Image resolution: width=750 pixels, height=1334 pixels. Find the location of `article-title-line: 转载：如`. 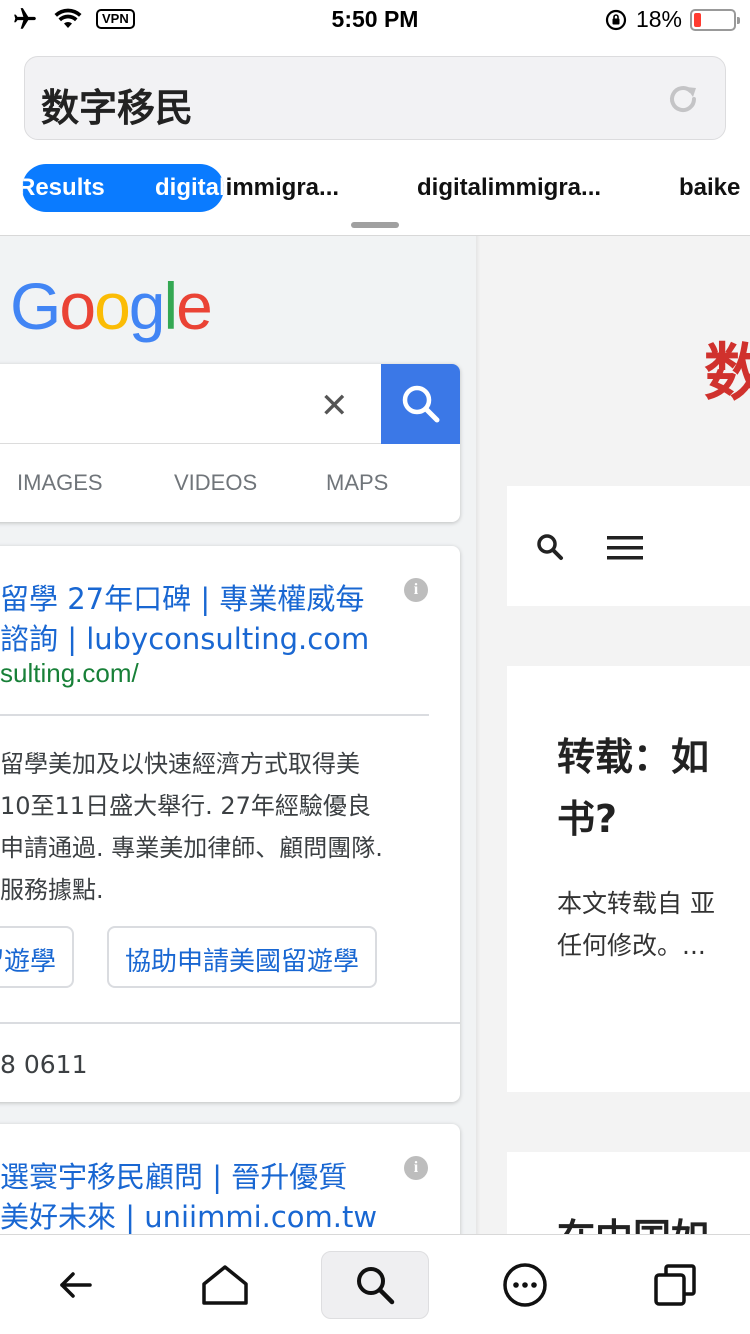

article-title-line: 转载：如 is located at coordinates (633, 753).